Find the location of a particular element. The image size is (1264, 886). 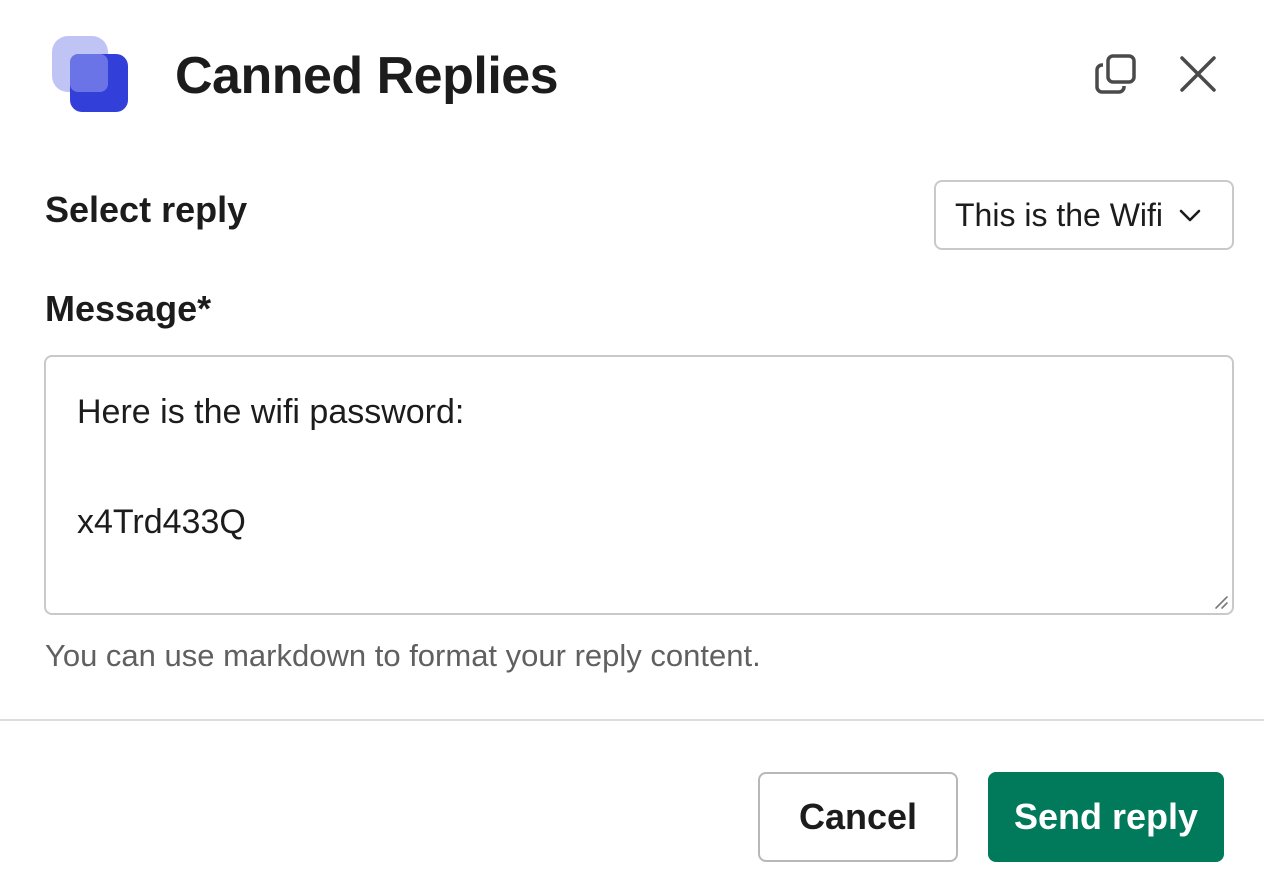

close-icon is located at coordinates (1198, 74).